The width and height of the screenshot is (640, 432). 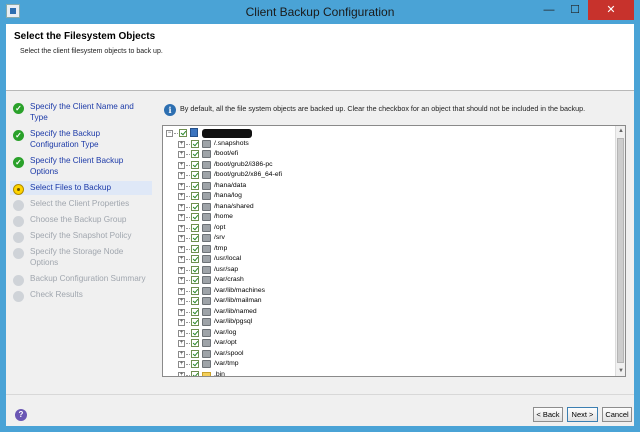 I want to click on scroll-up-arrow-icon: ▲, so click(x=621, y=131).